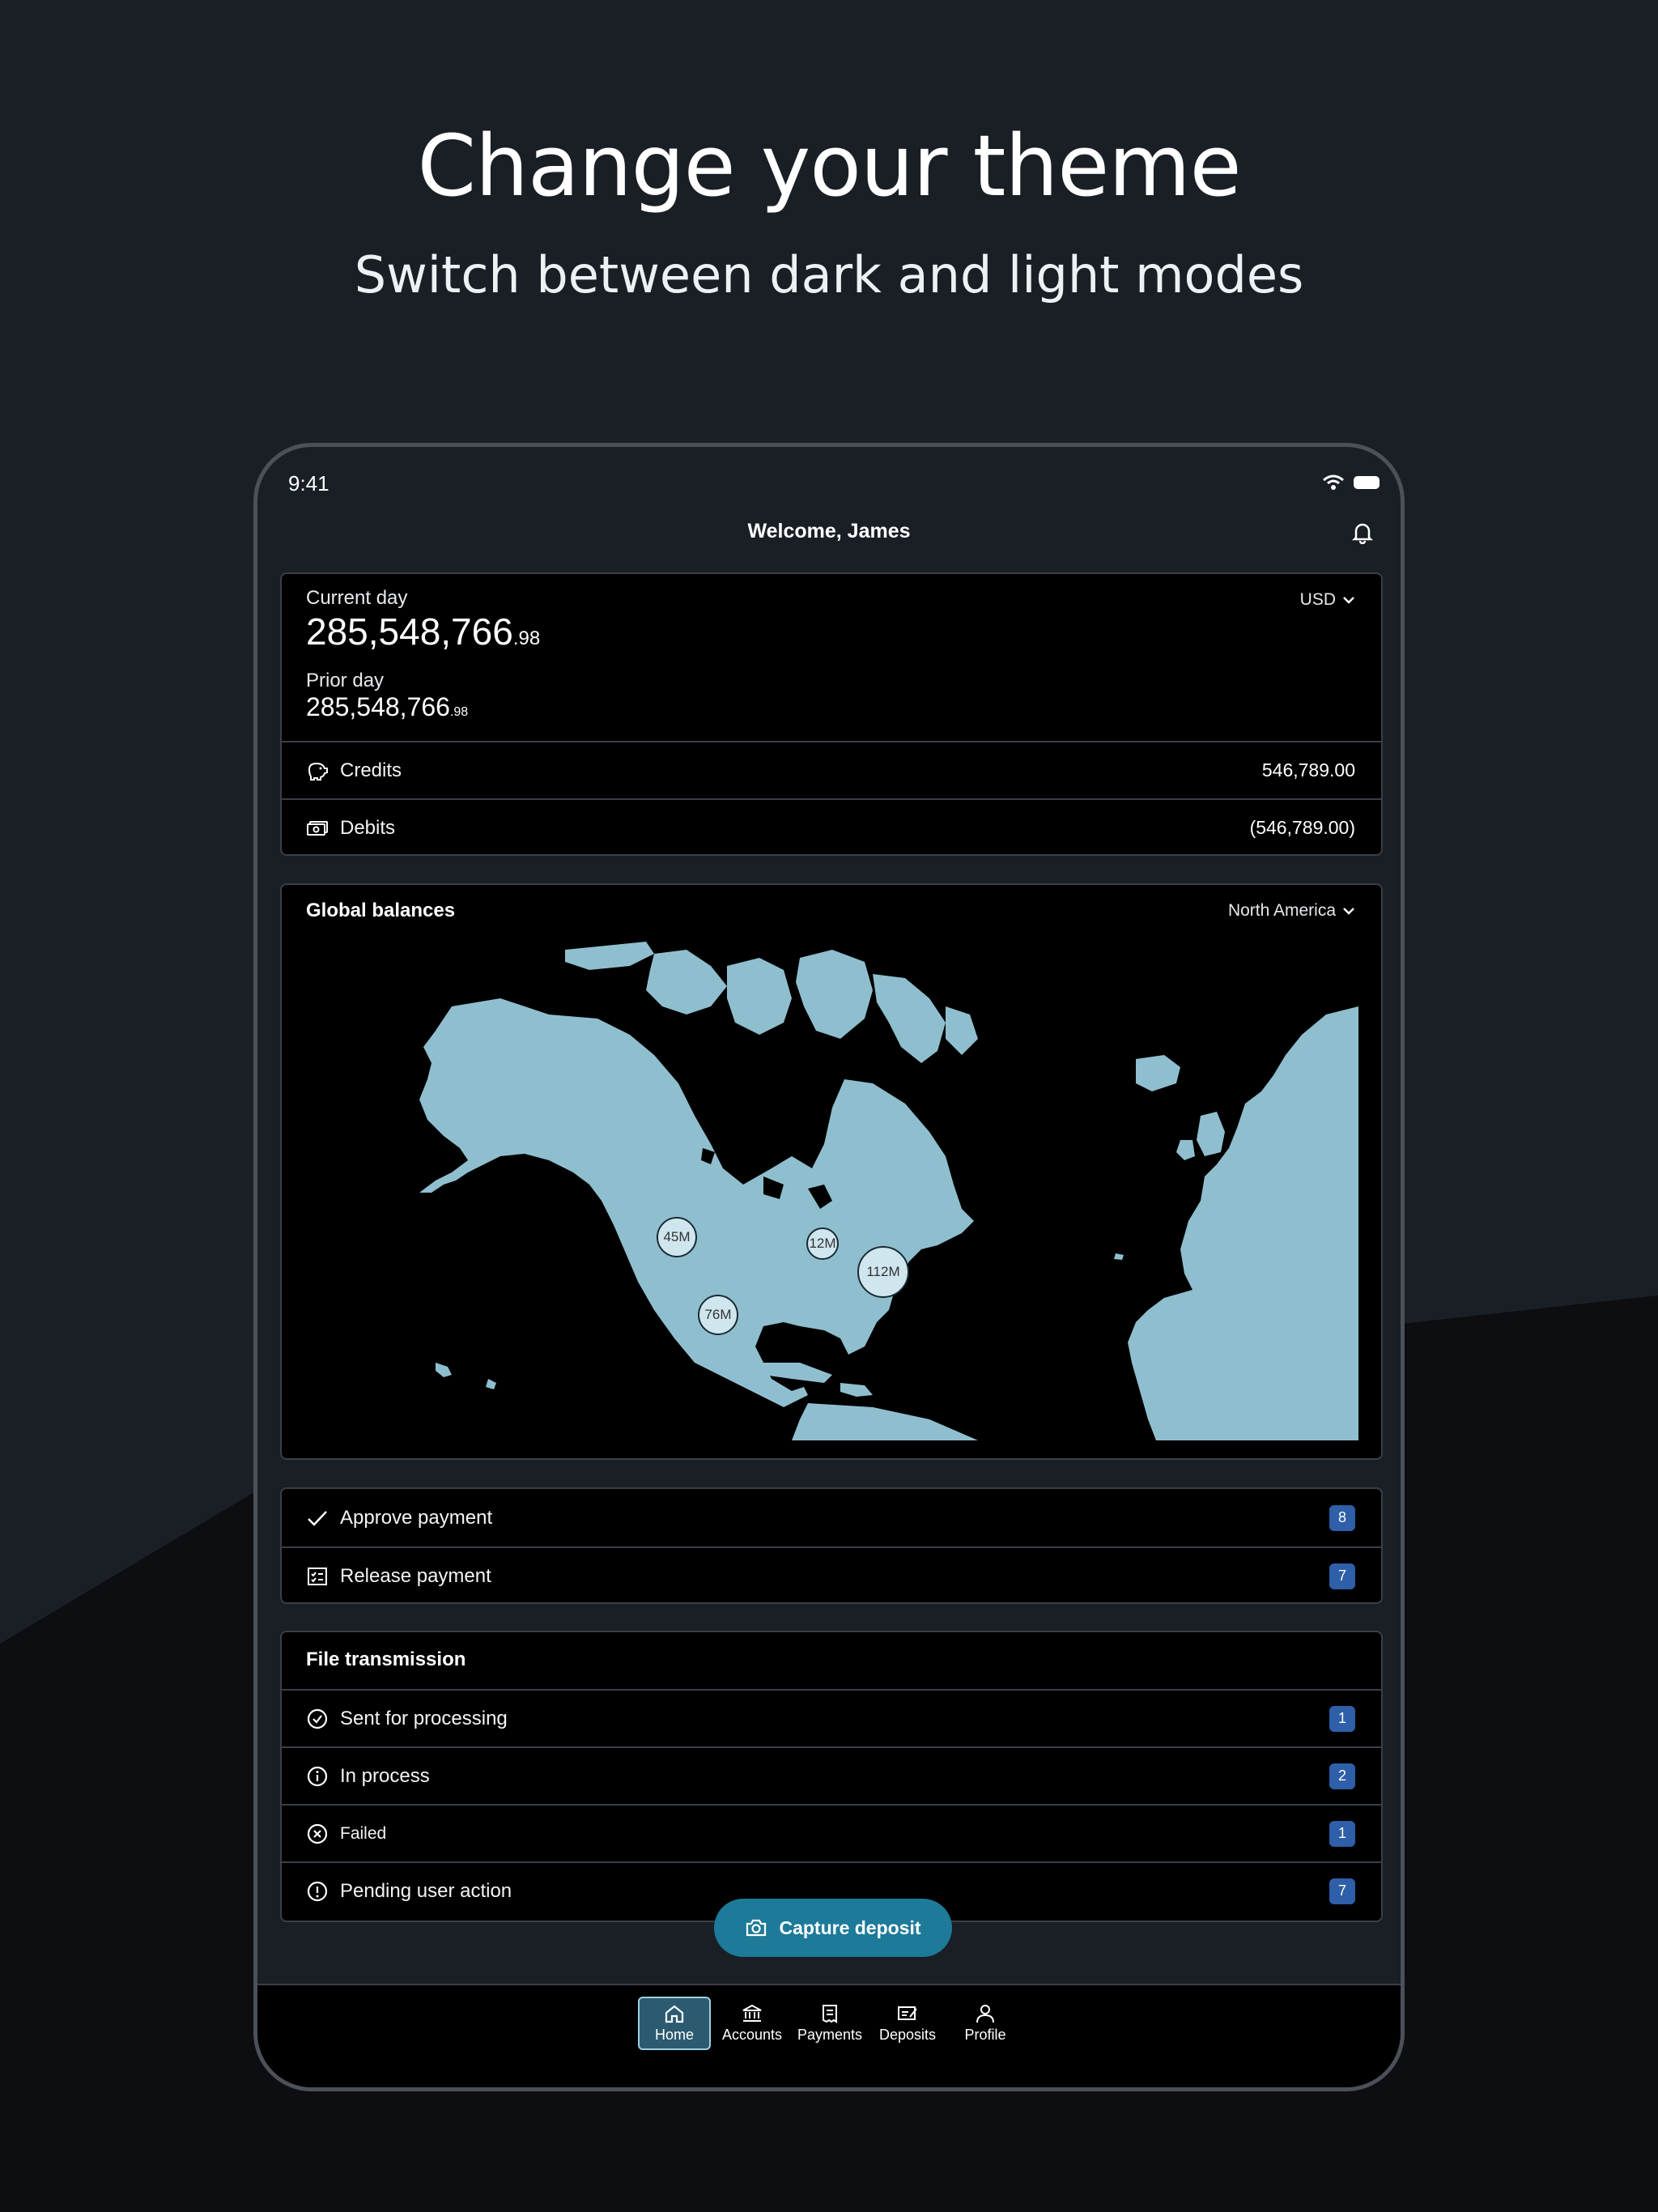 Image resolution: width=1658 pixels, height=2212 pixels. Describe the element at coordinates (317, 1892) in the screenshot. I see `alert-icon` at that location.